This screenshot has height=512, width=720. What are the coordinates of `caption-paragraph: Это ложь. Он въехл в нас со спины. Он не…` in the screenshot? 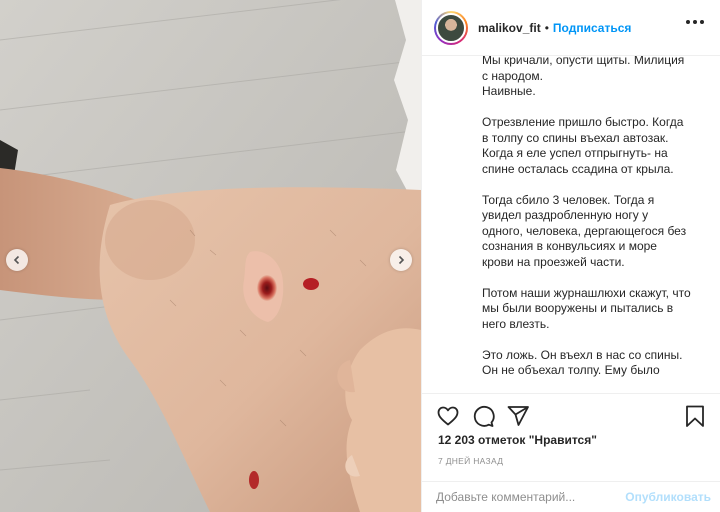 It's located at (586, 363).